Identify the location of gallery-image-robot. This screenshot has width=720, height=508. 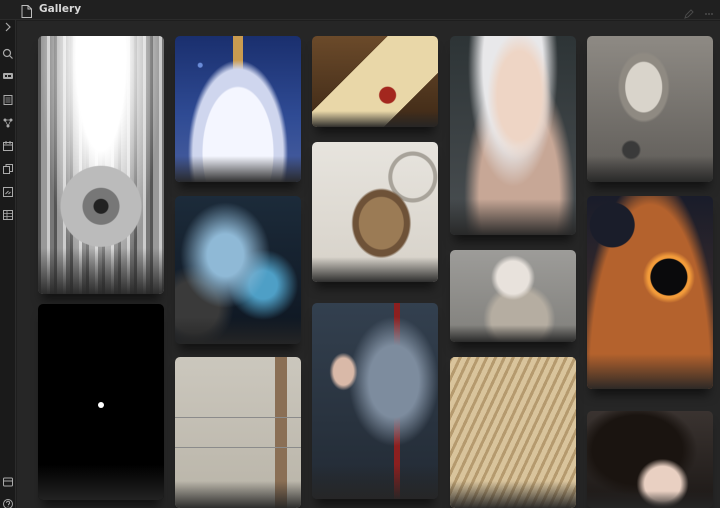
(101, 165).